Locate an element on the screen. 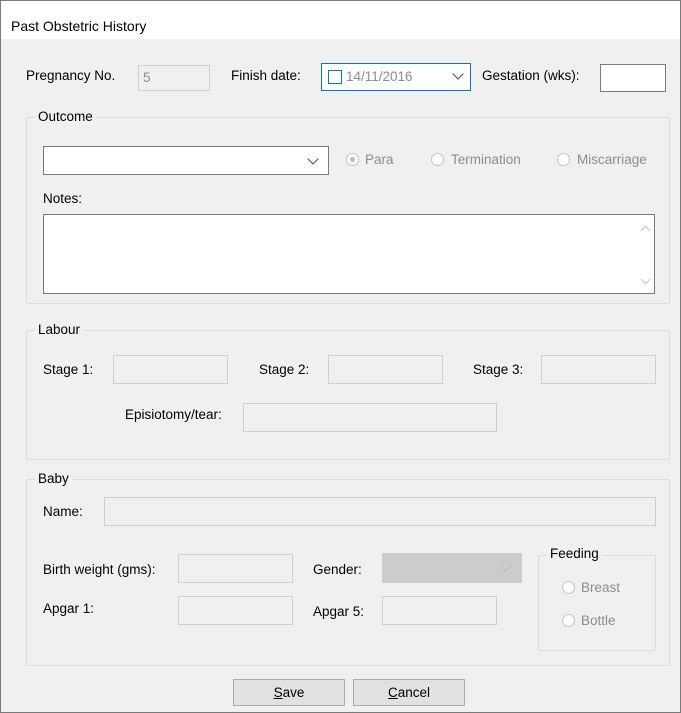 This screenshot has height=713, width=681. bottle-label: Bottle is located at coordinates (598, 620).